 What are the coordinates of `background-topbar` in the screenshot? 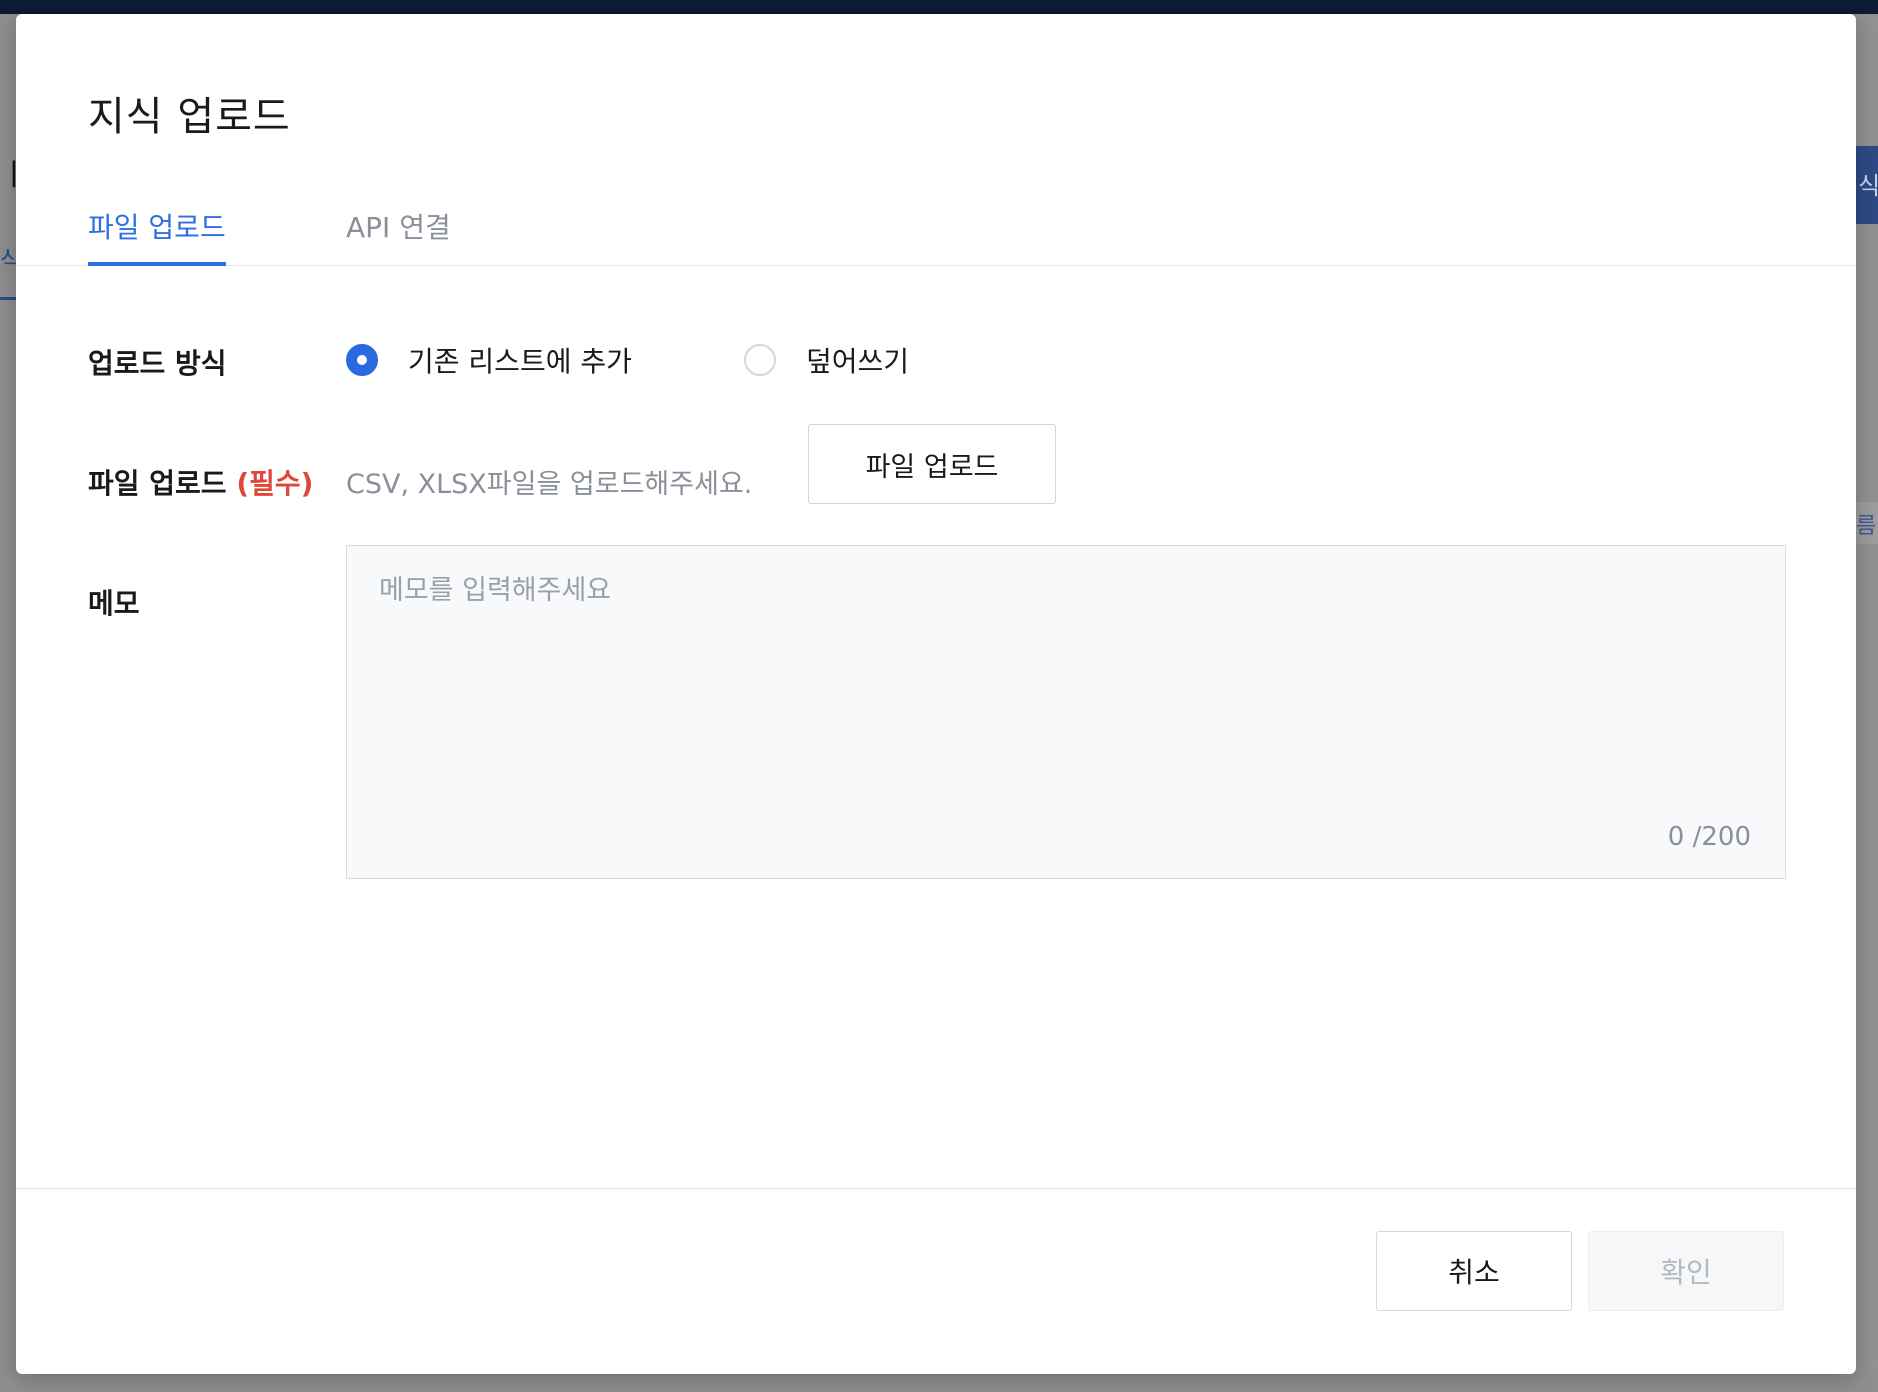 It's located at (939, 7).